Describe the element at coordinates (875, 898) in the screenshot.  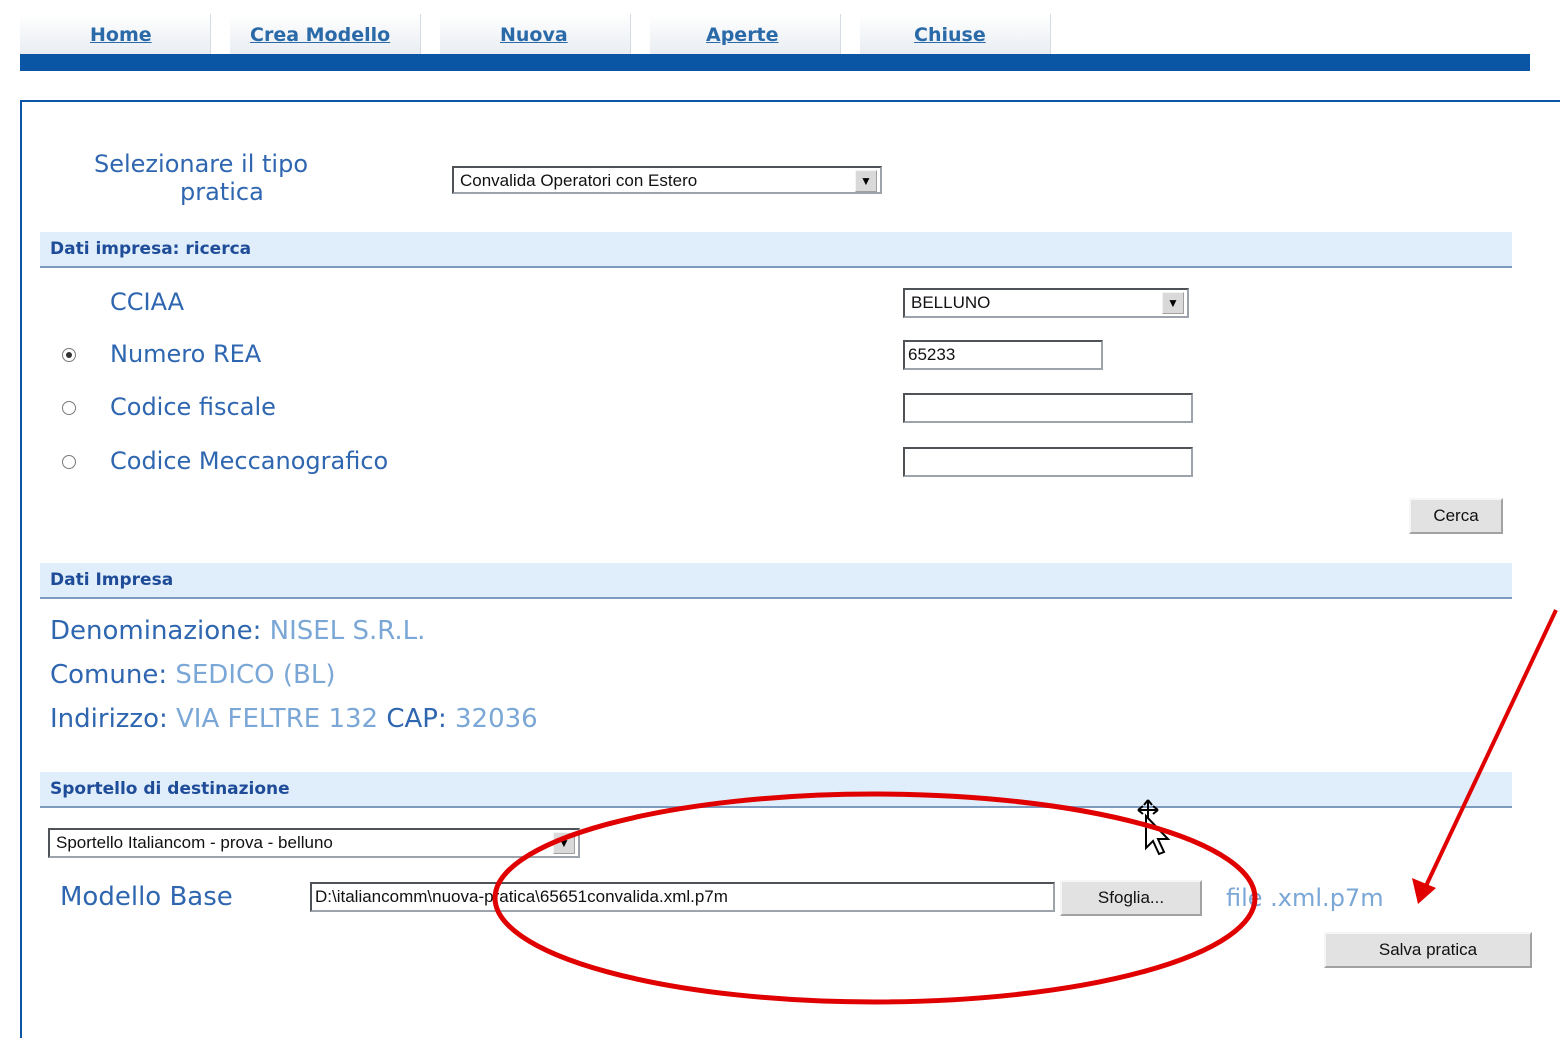
I see `annotation-ellipse` at that location.